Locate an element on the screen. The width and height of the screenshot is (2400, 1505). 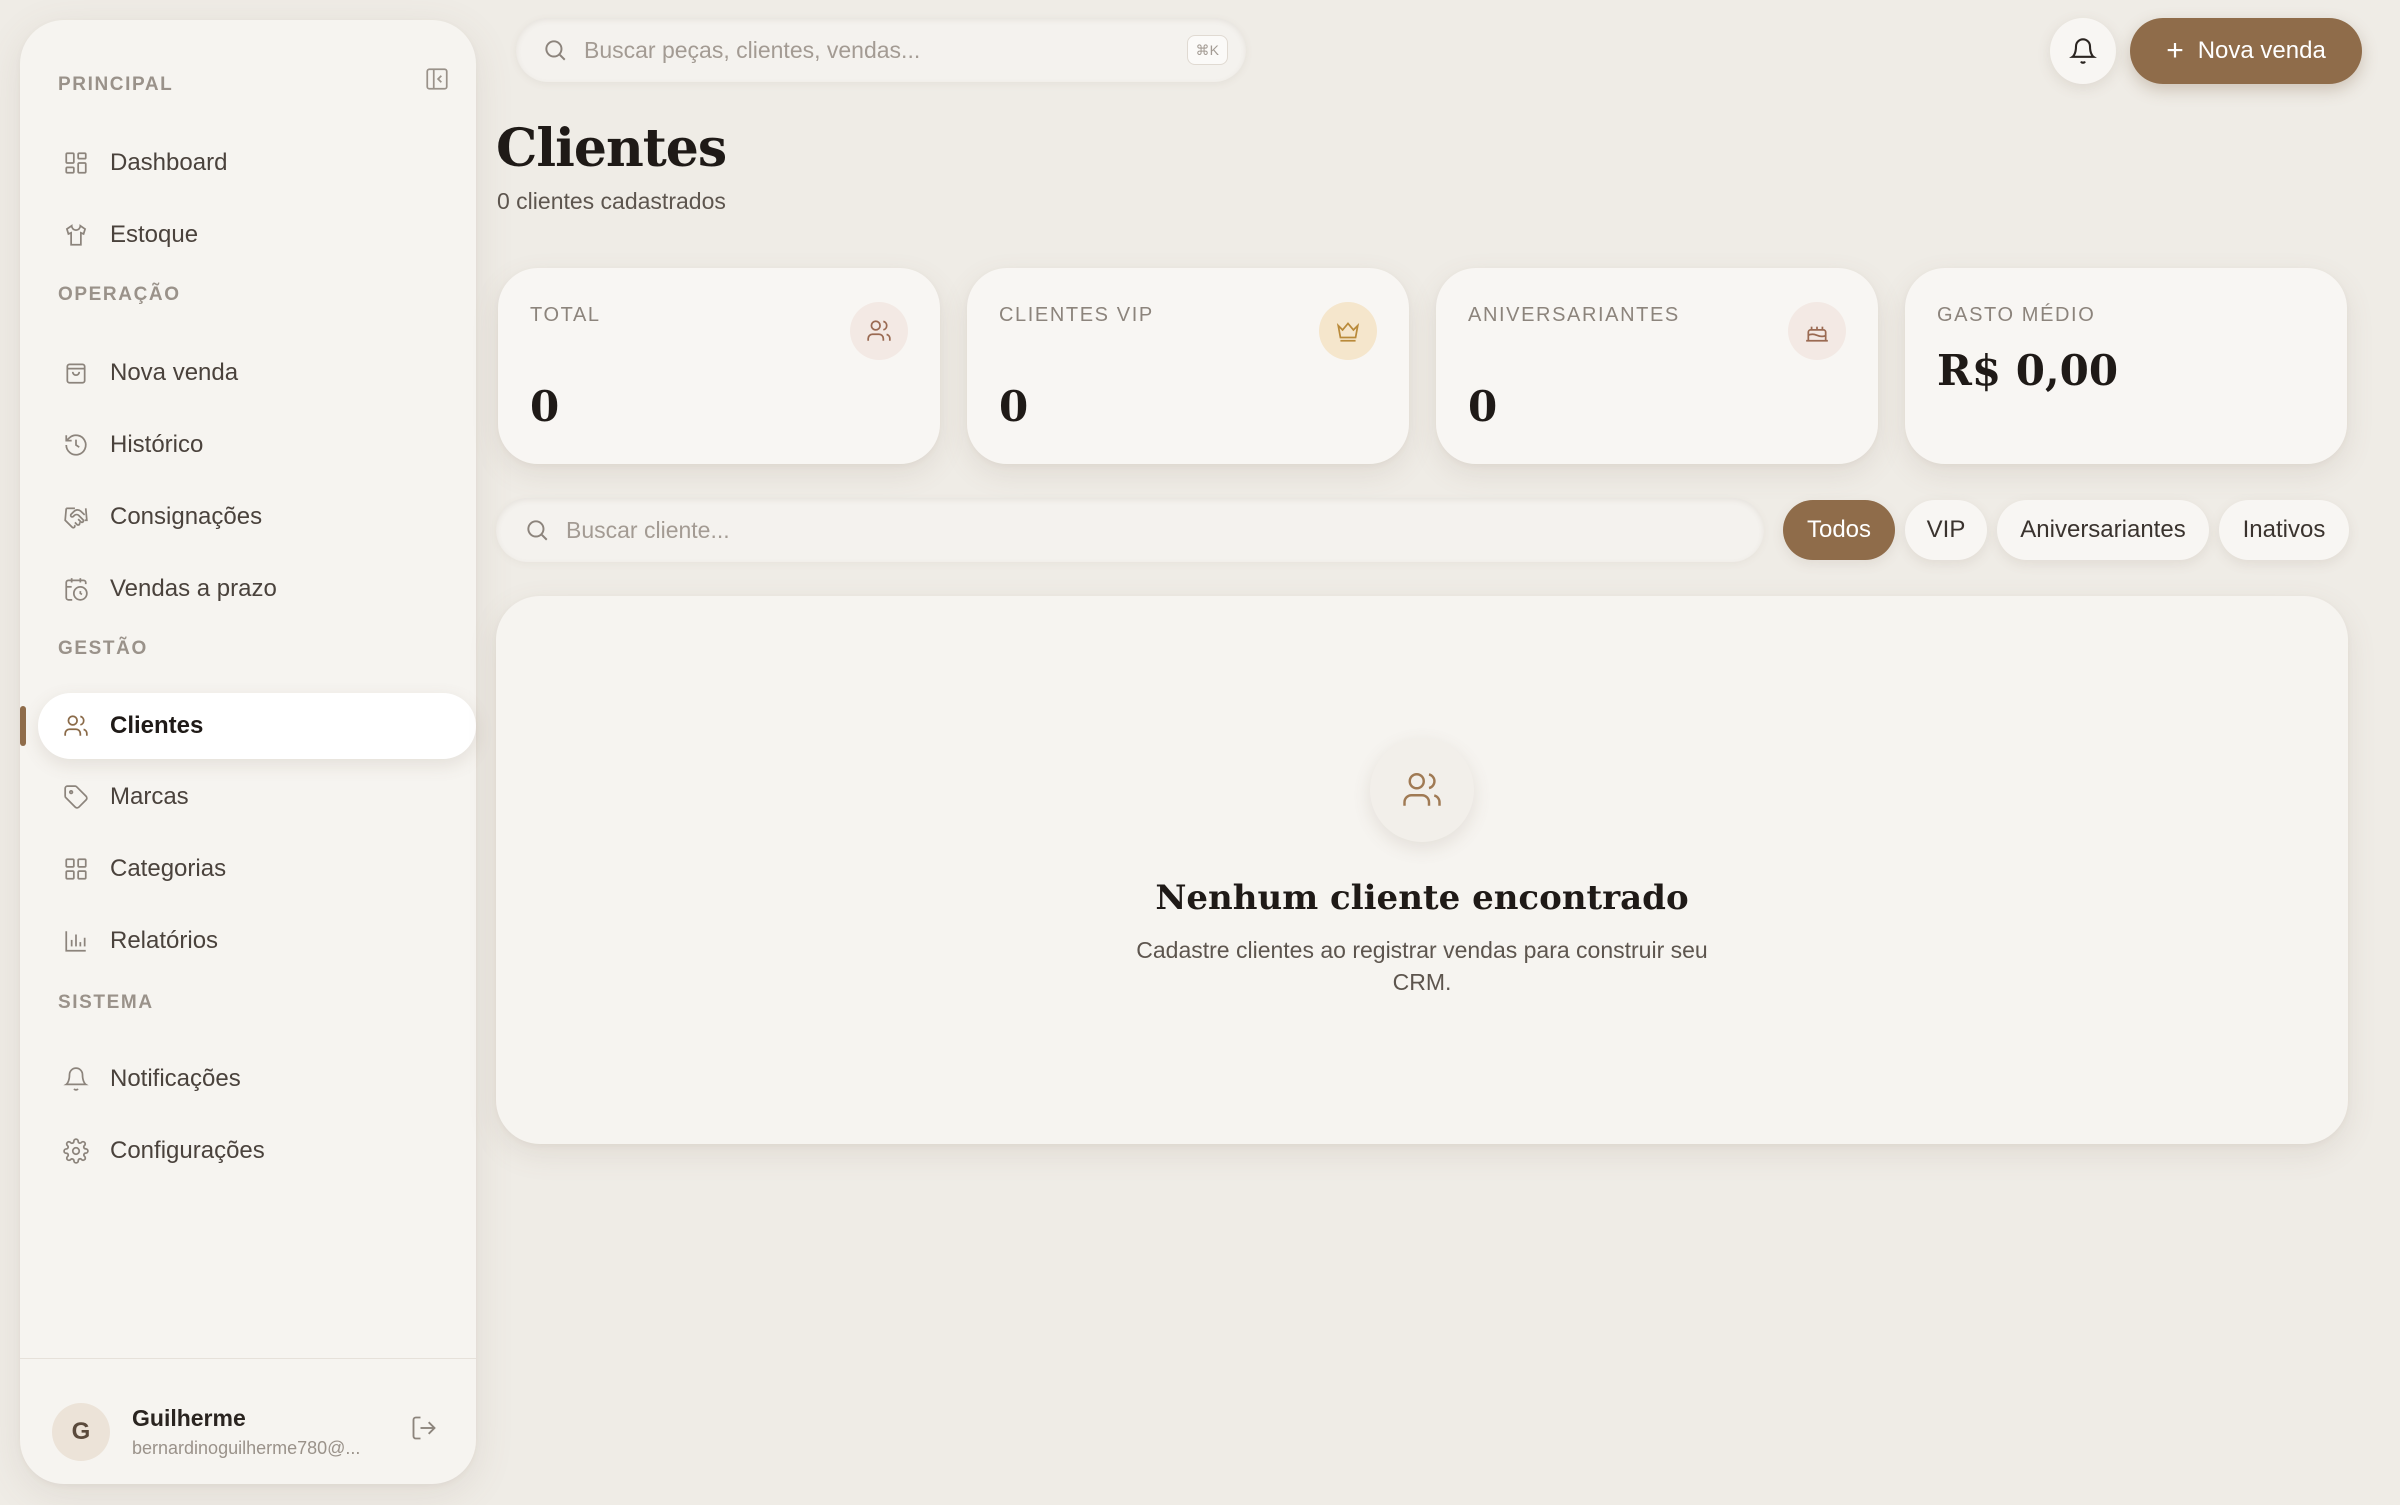
sidebar-item-label: Consignações is located at coordinates (186, 516).